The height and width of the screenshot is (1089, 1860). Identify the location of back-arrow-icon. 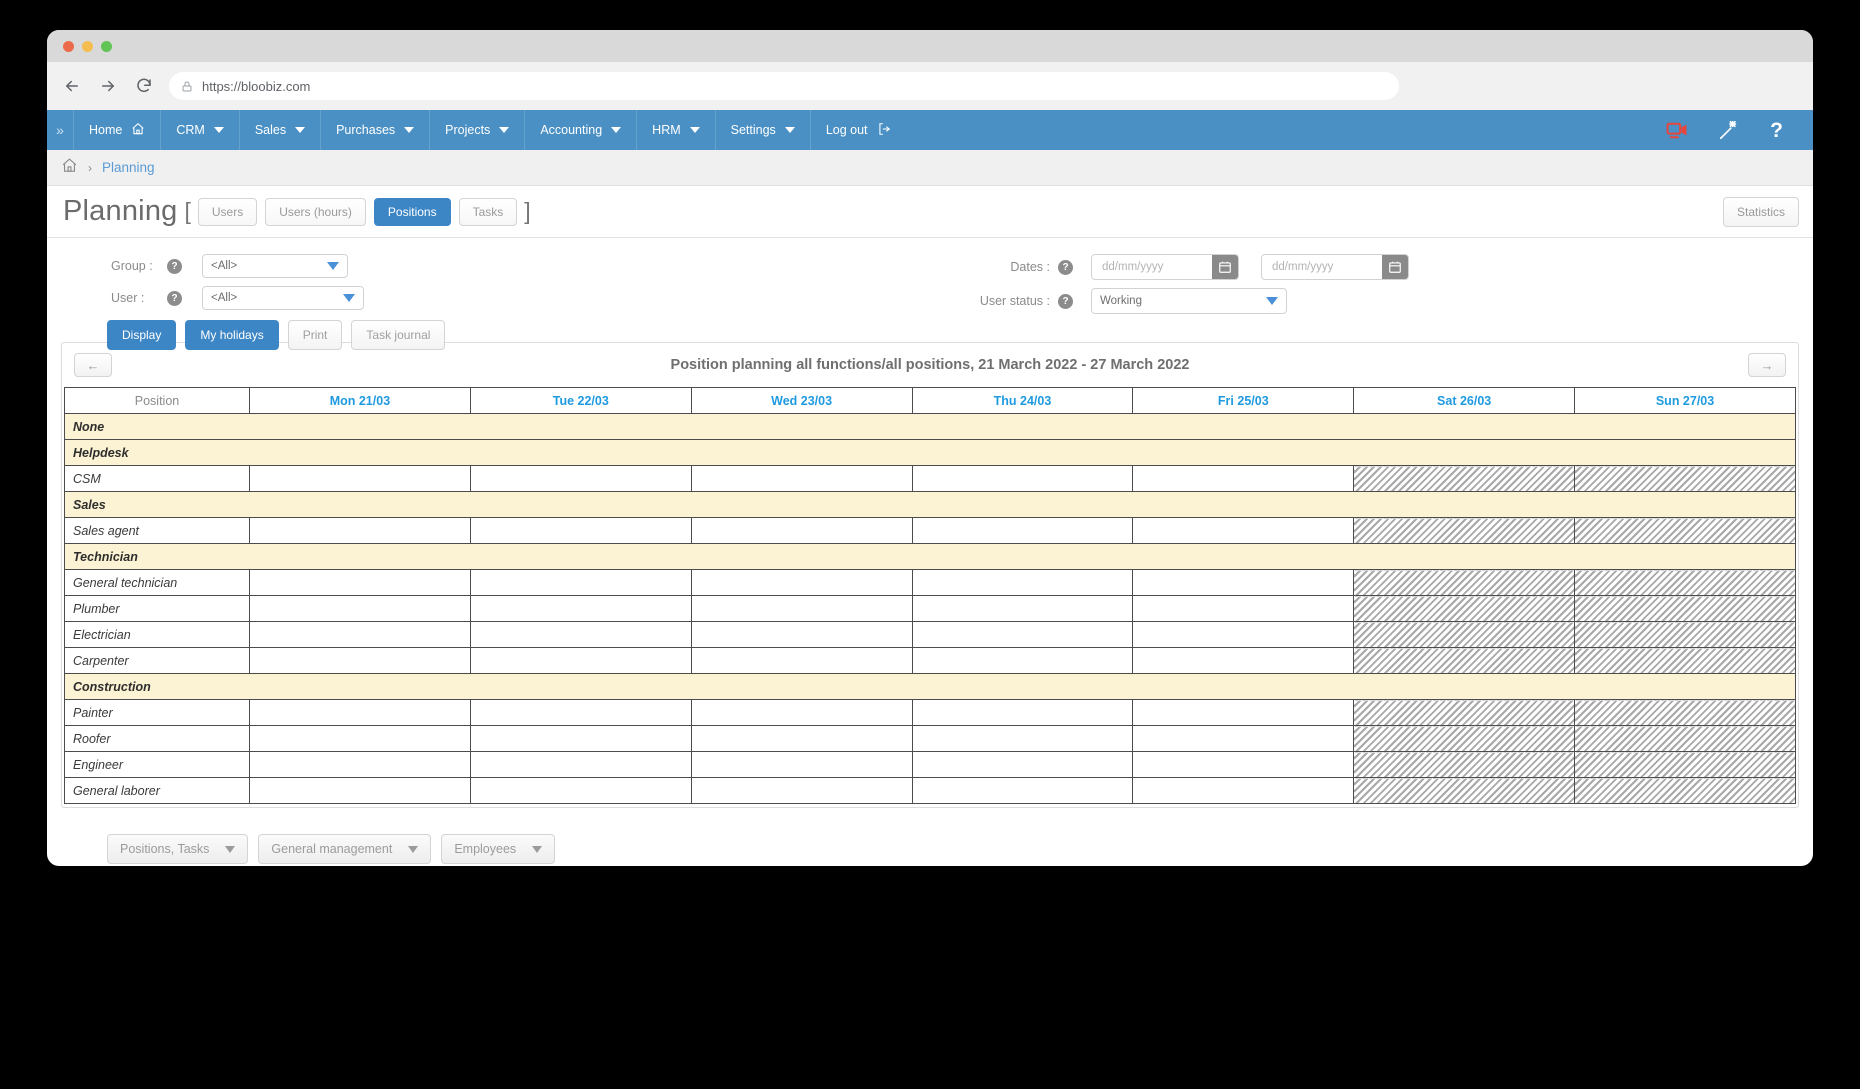
(72, 86).